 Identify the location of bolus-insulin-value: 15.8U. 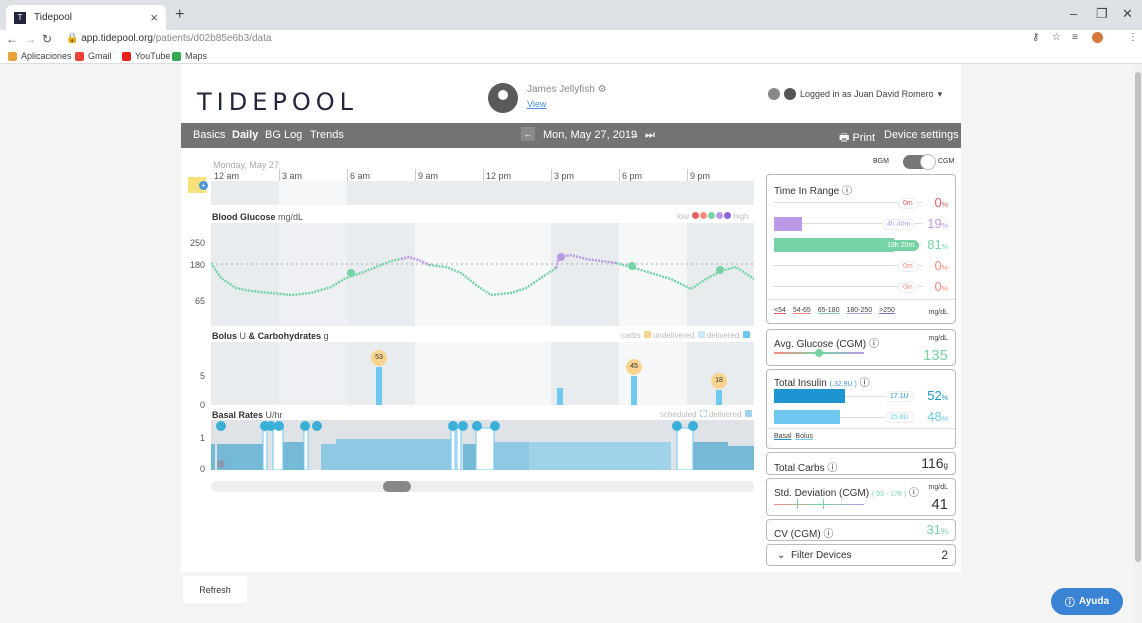
(899, 417).